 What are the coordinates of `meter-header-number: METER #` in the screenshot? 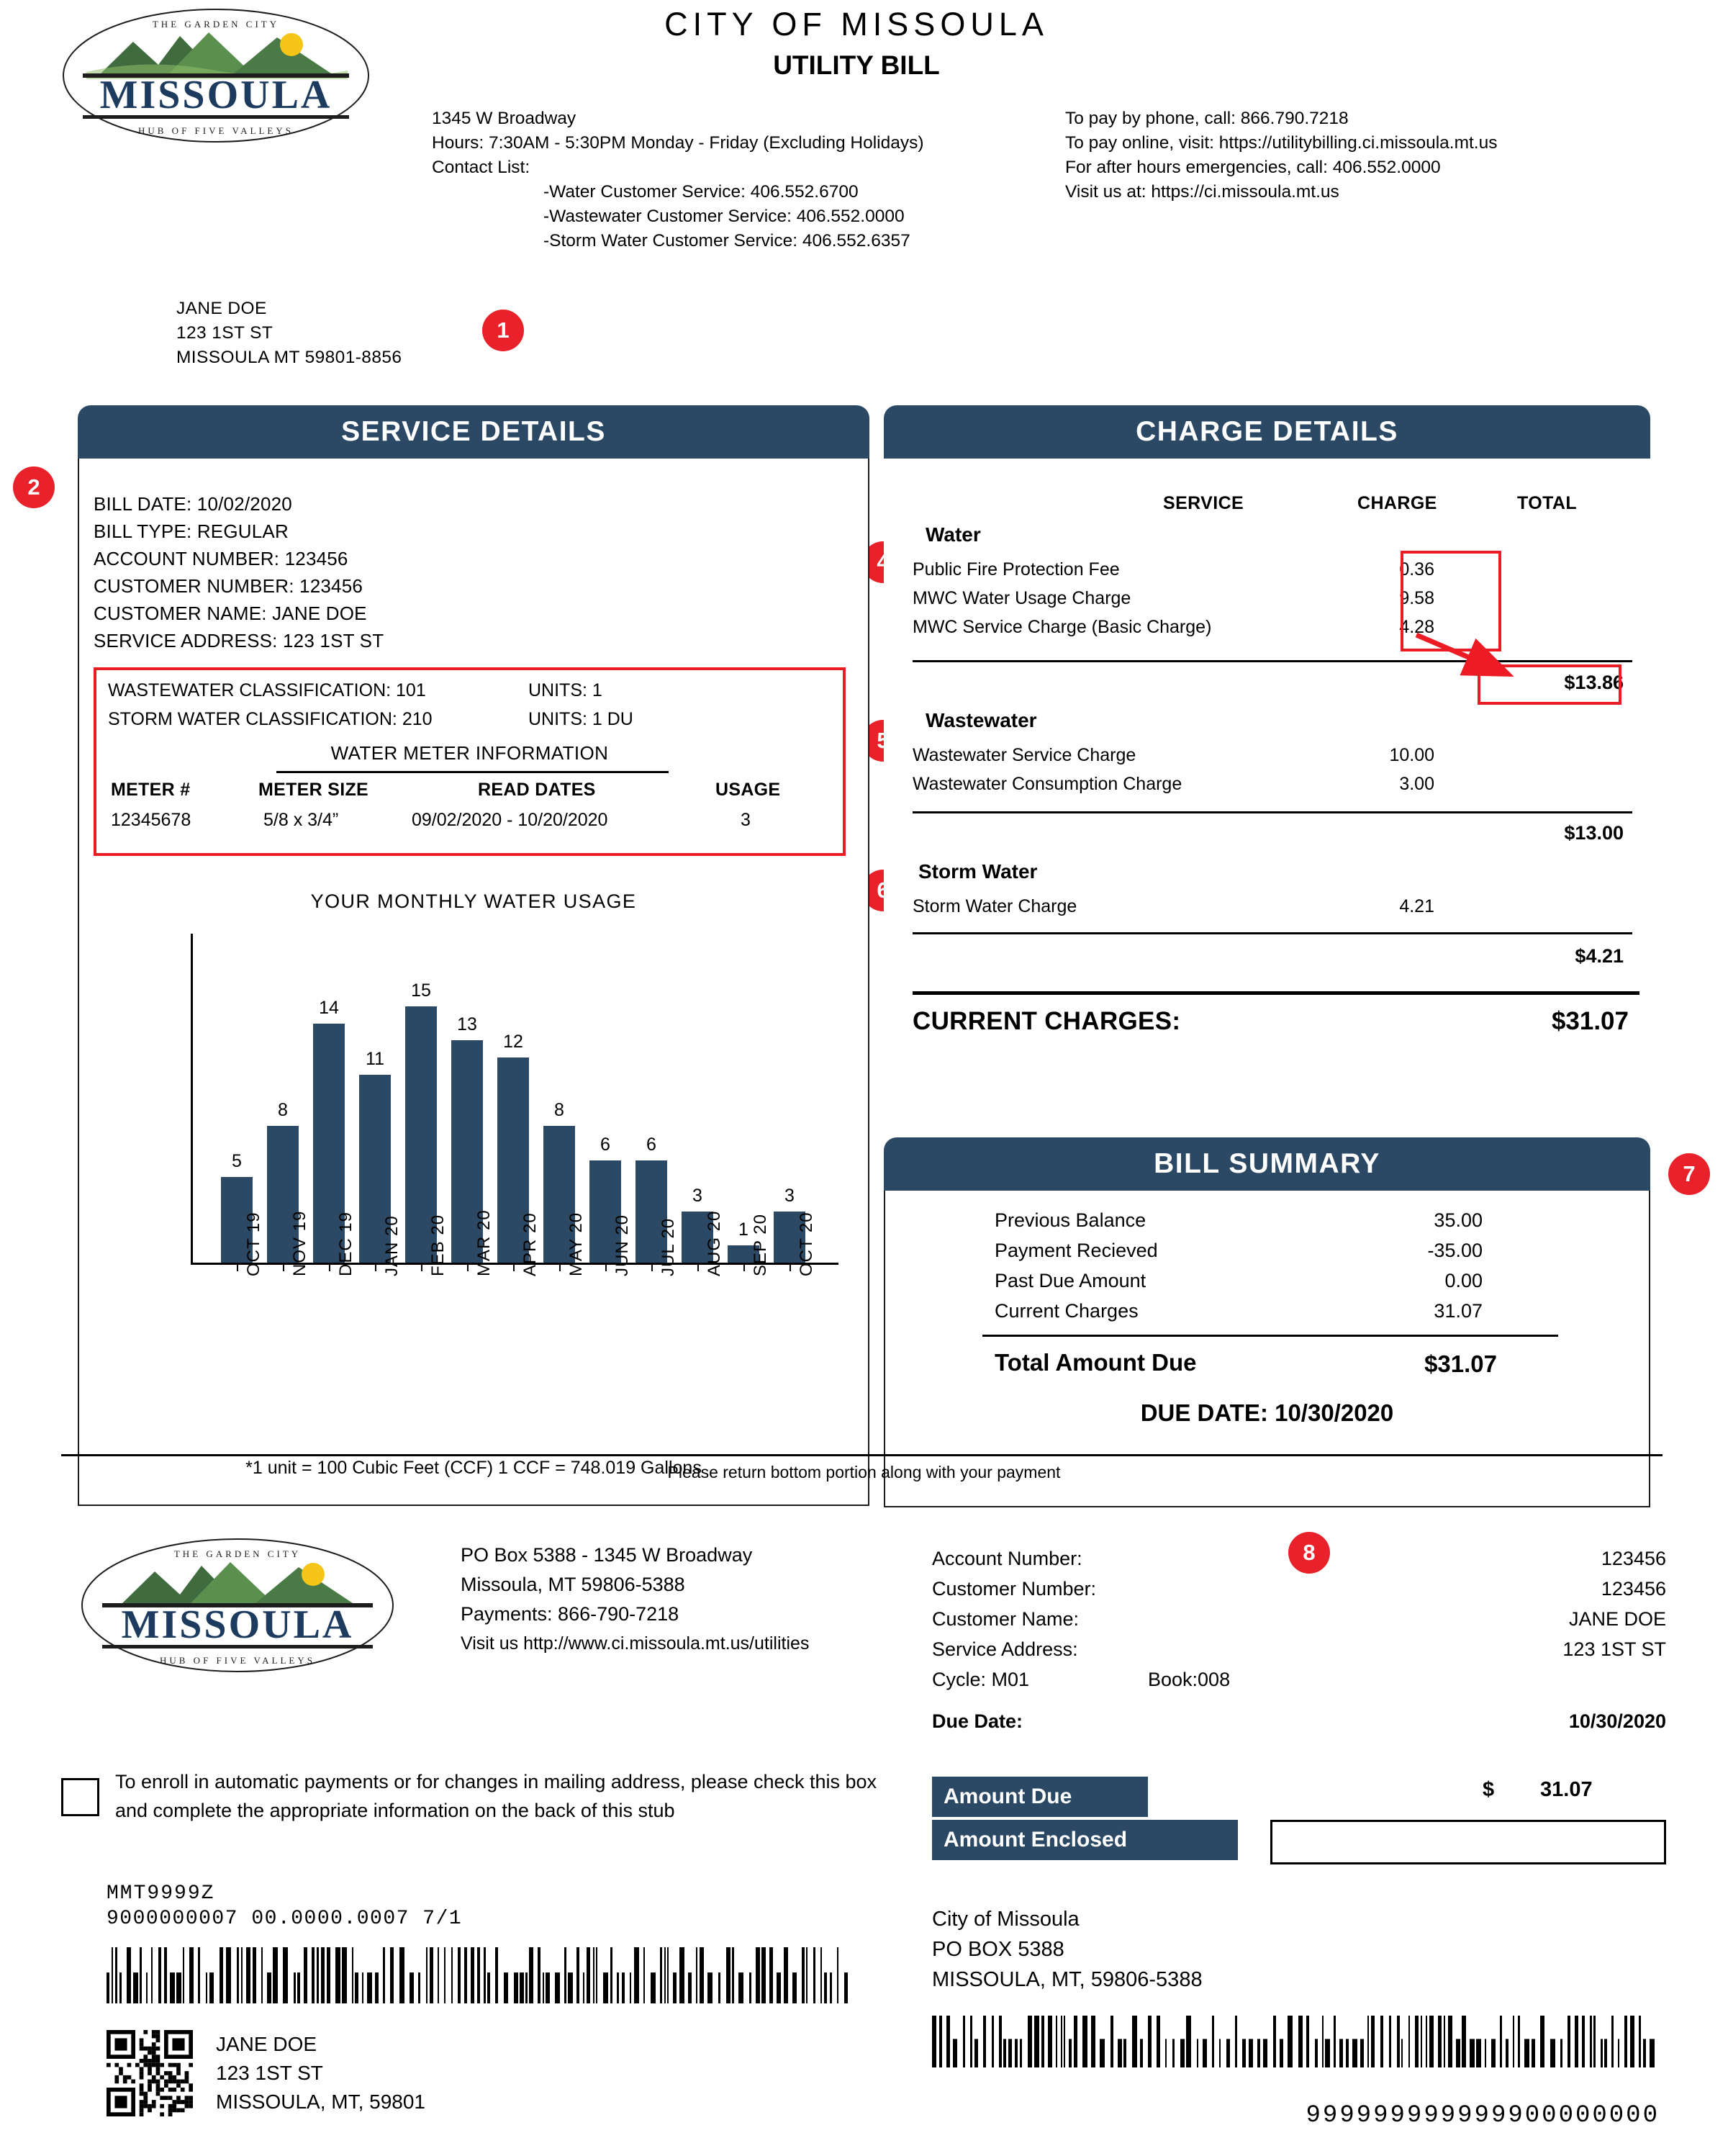 It's located at (151, 790).